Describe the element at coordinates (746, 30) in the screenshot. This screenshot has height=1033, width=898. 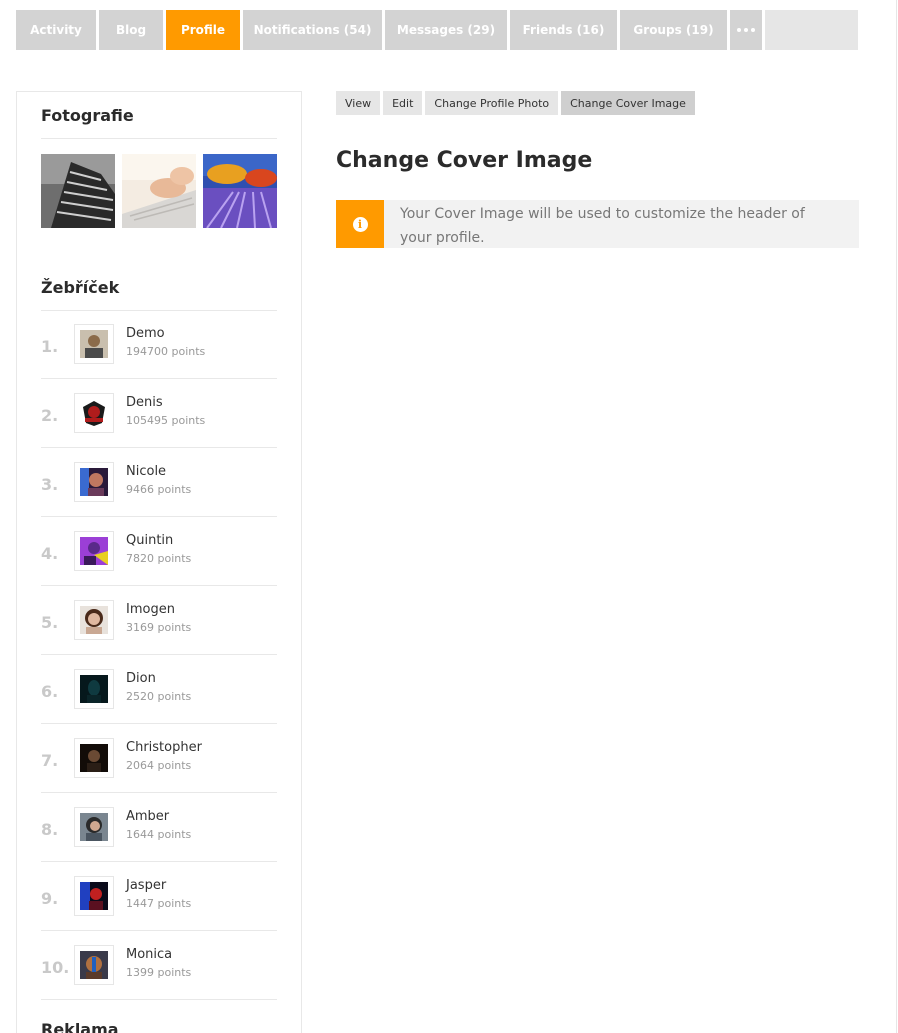
I see `more-button` at that location.